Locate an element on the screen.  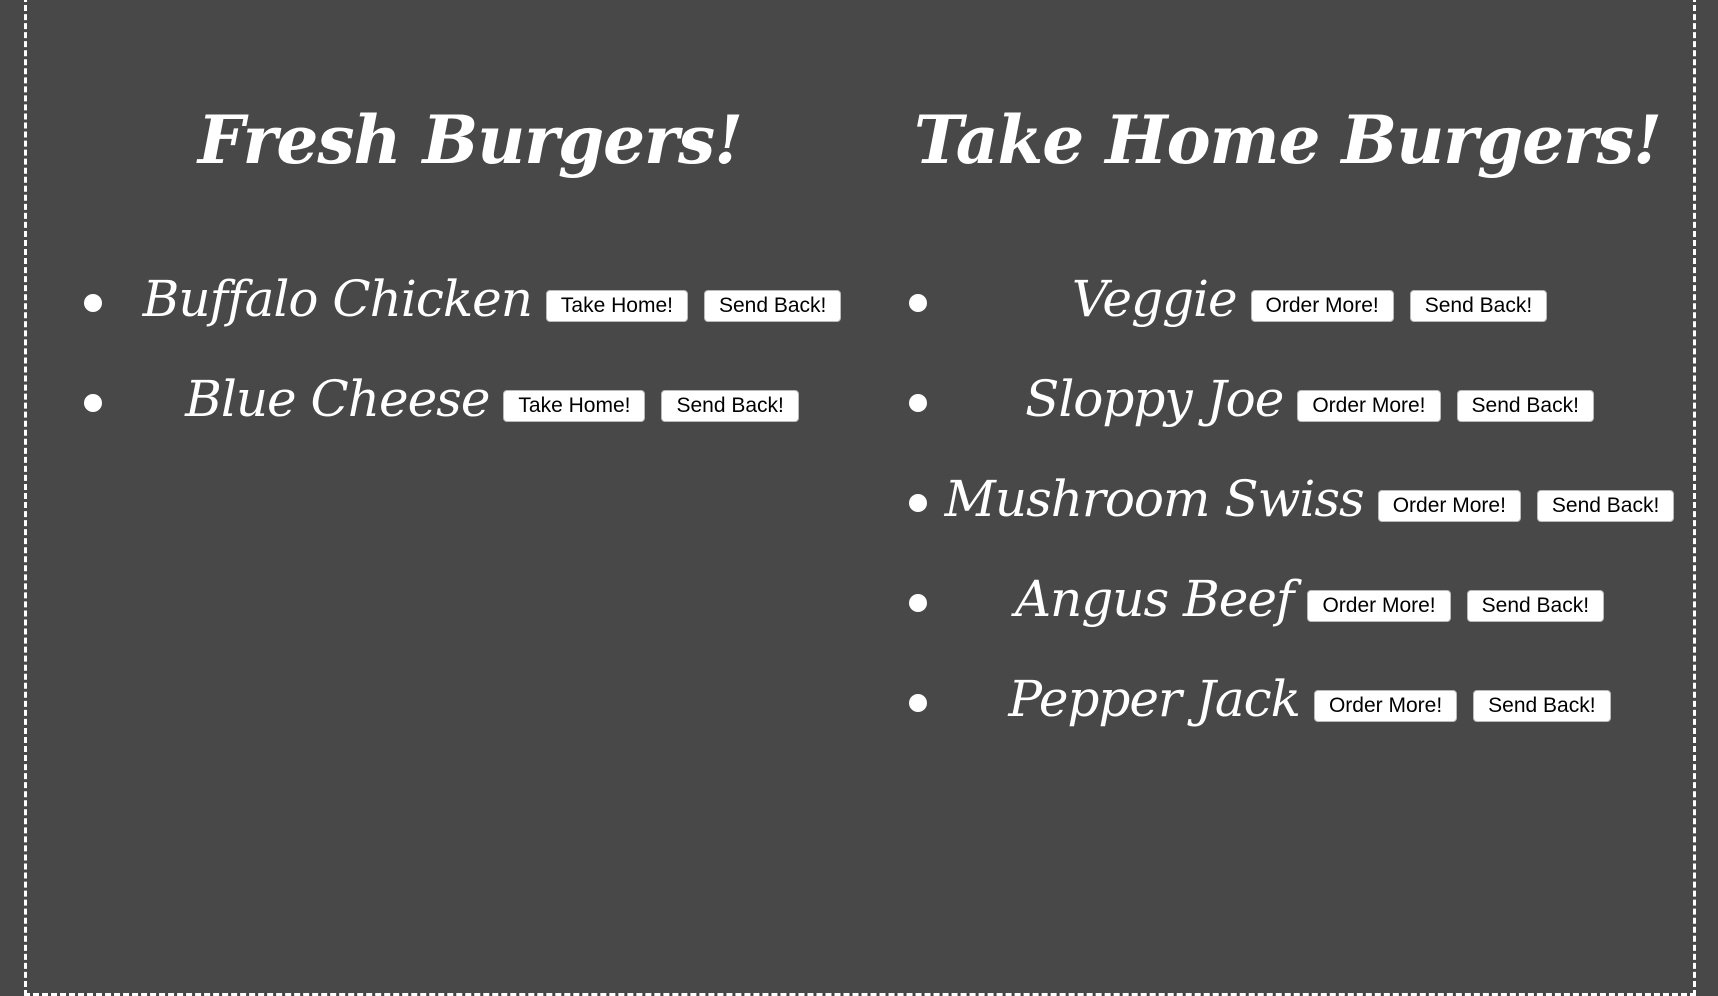
list-item: Angus Beef Order More! Send Back! is located at coordinates (1287, 599).